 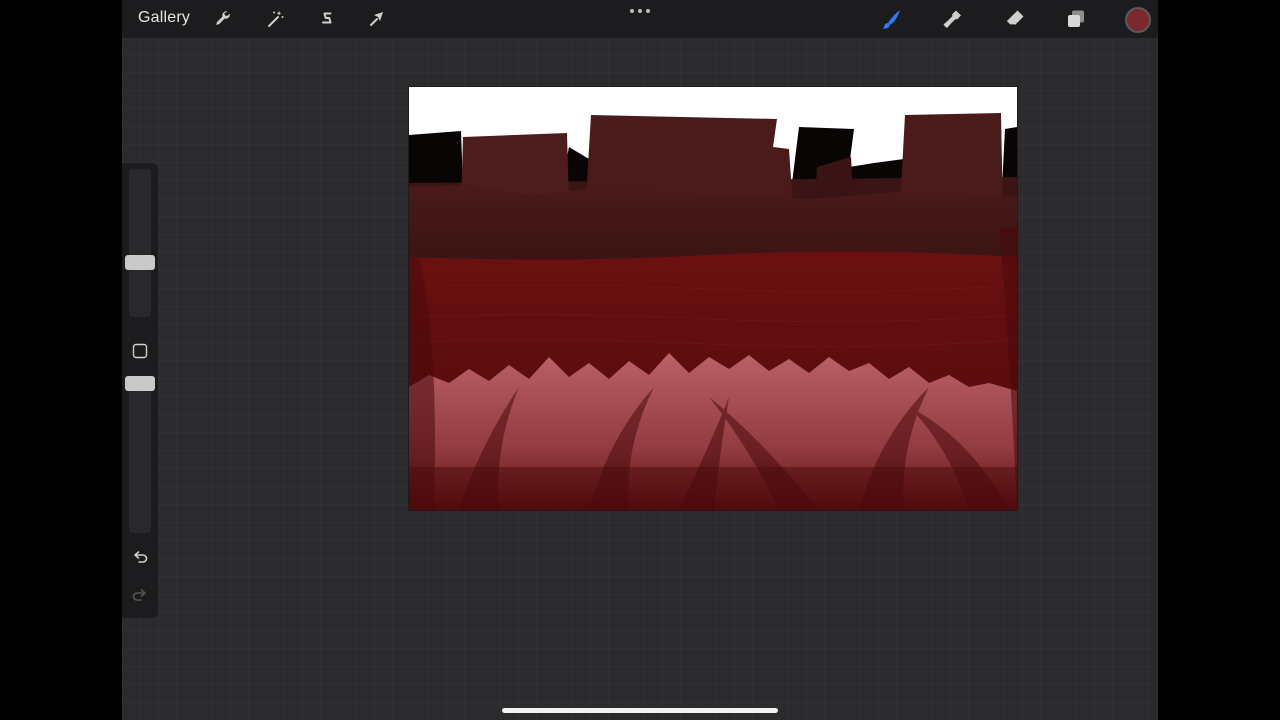 What do you see at coordinates (953, 19) in the screenshot?
I see `smudge-icon` at bounding box center [953, 19].